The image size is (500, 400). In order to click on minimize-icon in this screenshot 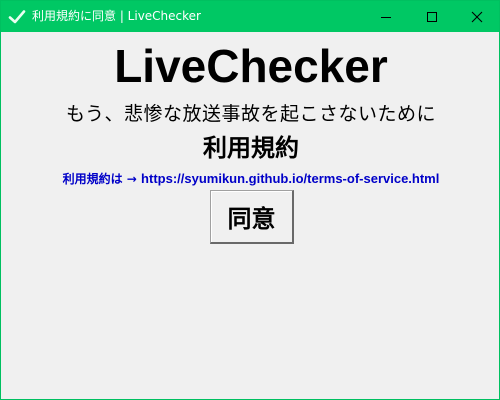, I will do `click(385, 17)`.